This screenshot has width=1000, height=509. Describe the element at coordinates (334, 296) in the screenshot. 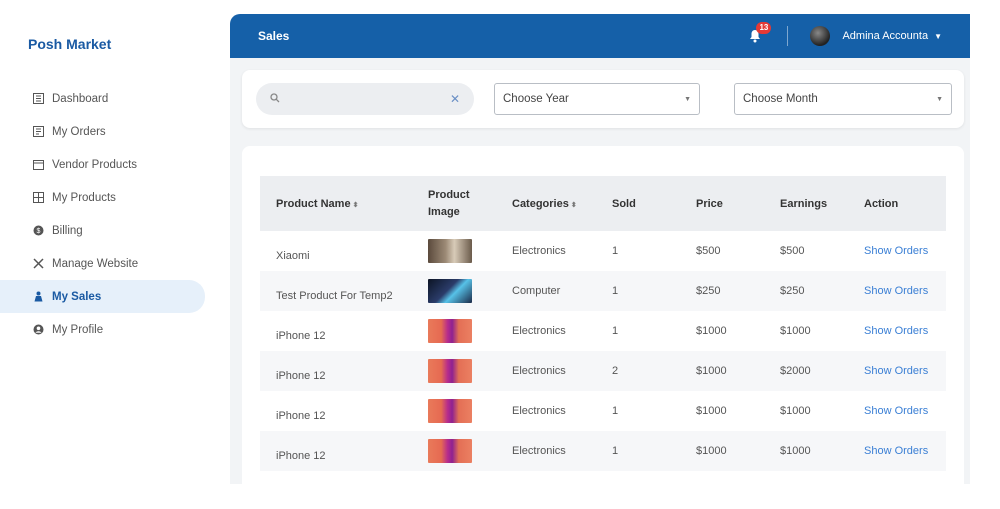

I see `cell-product-name: Test Product For Temp2` at that location.